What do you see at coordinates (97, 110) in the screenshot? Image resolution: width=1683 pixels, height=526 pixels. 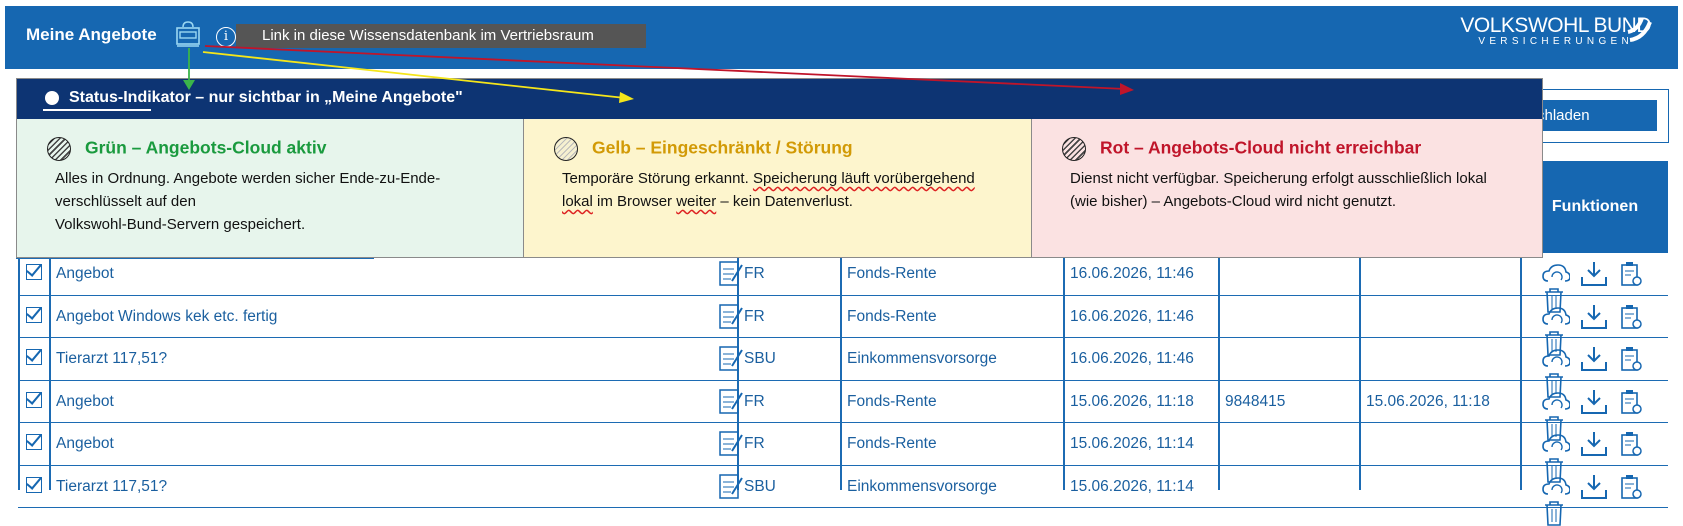 I see `heading-underline` at bounding box center [97, 110].